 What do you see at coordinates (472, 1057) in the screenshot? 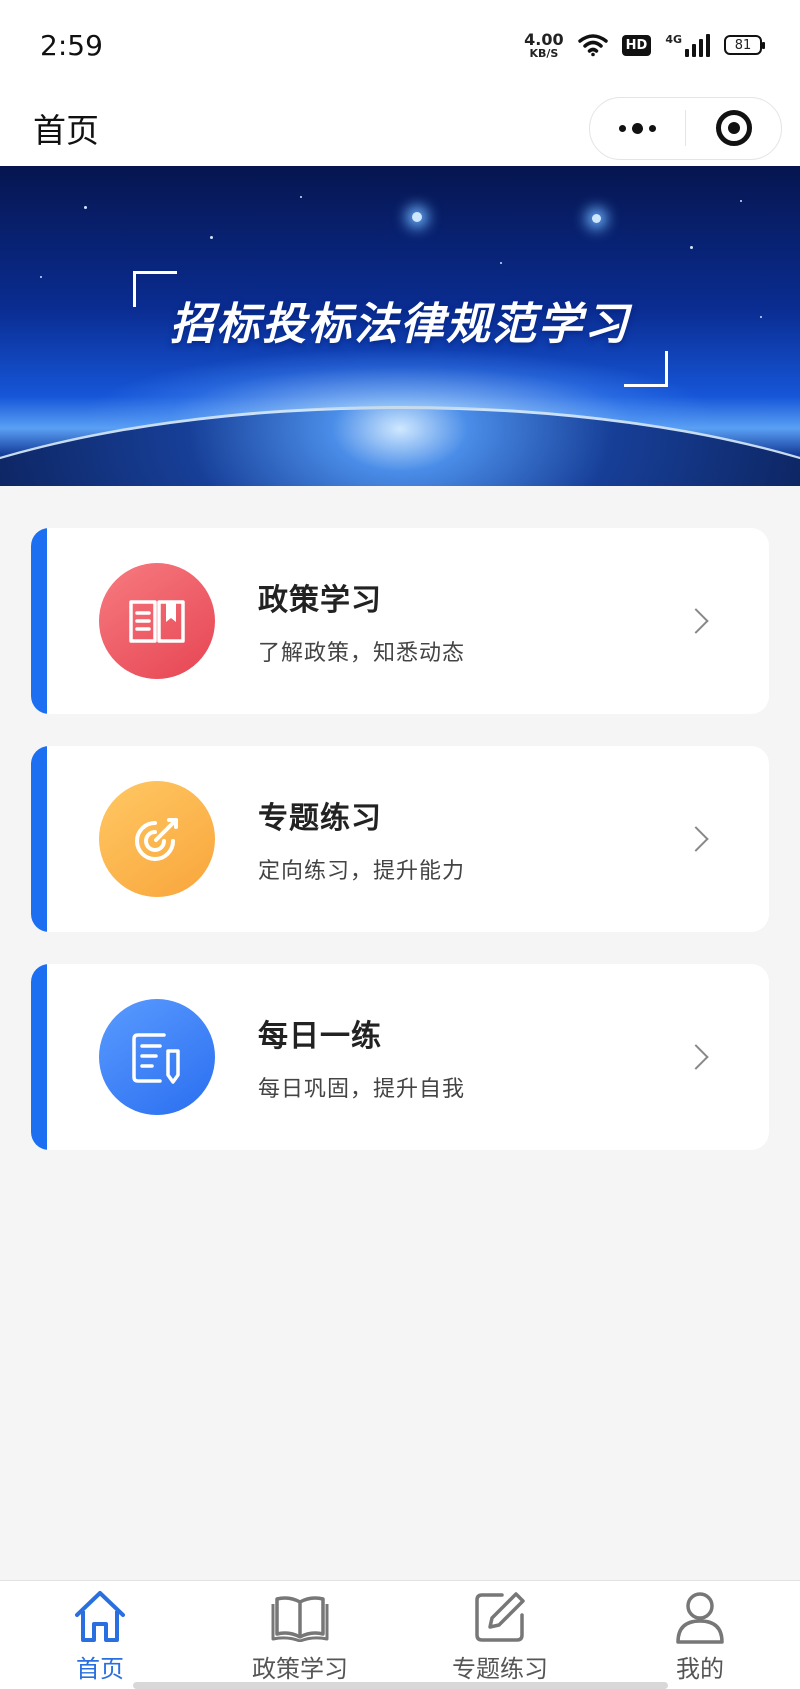
I see `card-texts: 每日一练 每日巩固，提升自我` at bounding box center [472, 1057].